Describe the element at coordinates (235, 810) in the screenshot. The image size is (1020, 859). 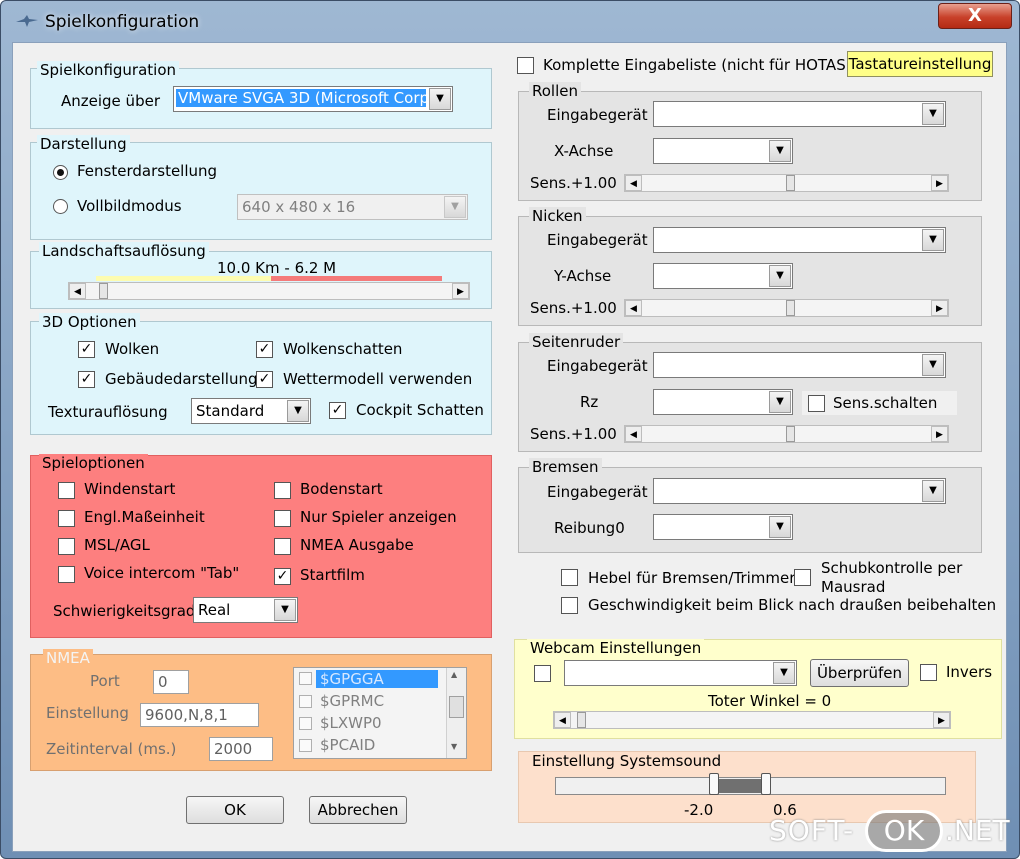
I see `ok-button: OK` at that location.